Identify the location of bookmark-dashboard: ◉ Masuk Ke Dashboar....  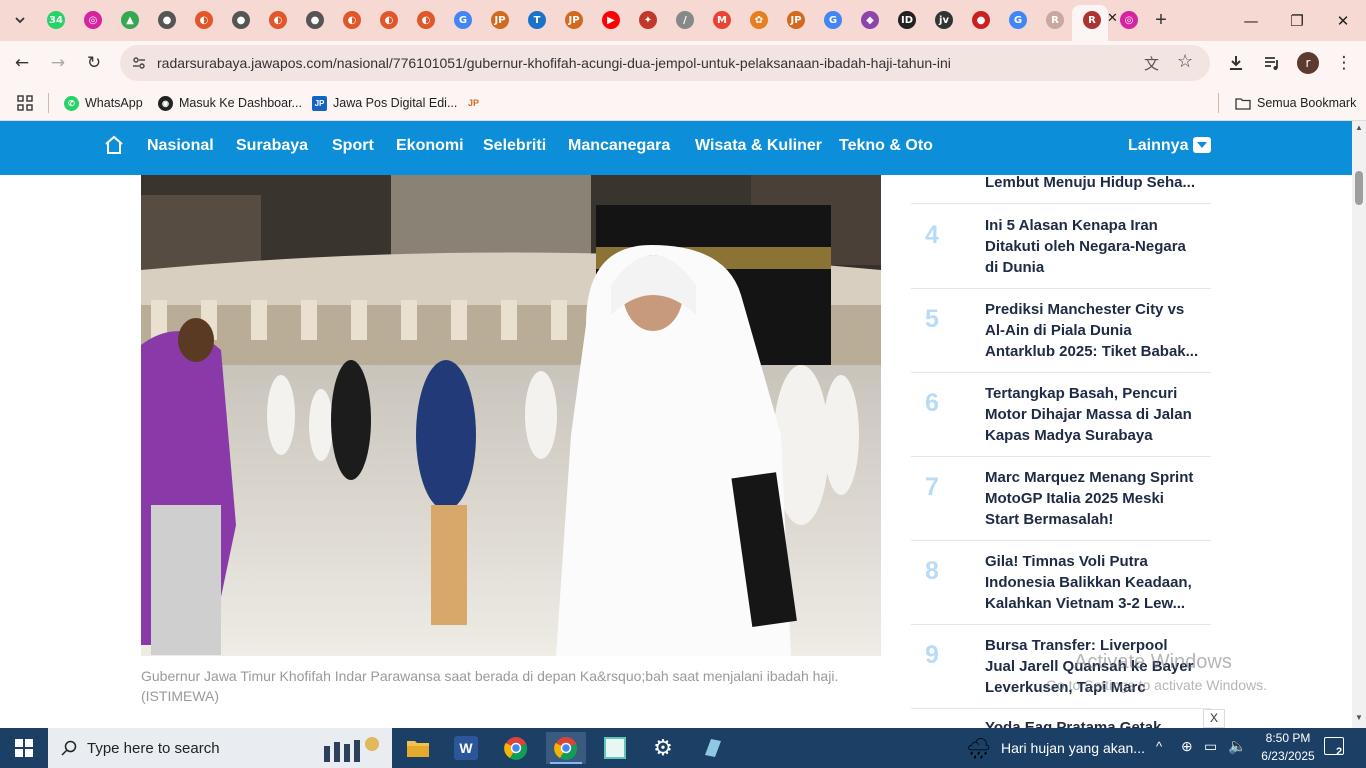
(230, 103).